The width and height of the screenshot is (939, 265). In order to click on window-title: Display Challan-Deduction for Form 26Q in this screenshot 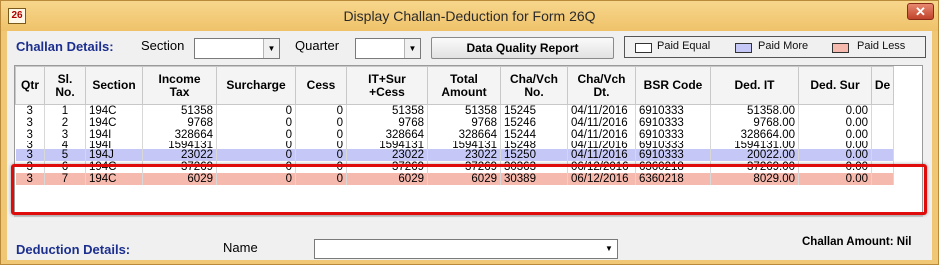, I will do `click(469, 16)`.